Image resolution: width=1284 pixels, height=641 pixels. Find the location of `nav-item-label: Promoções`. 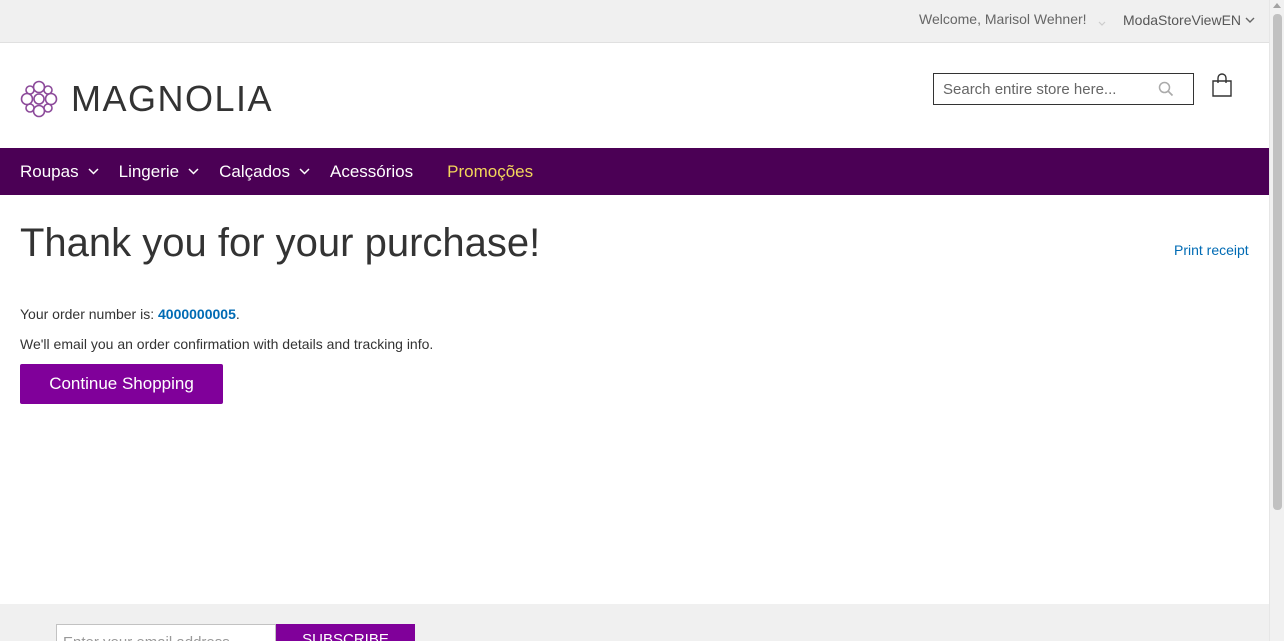

nav-item-label: Promoções is located at coordinates (490, 171).